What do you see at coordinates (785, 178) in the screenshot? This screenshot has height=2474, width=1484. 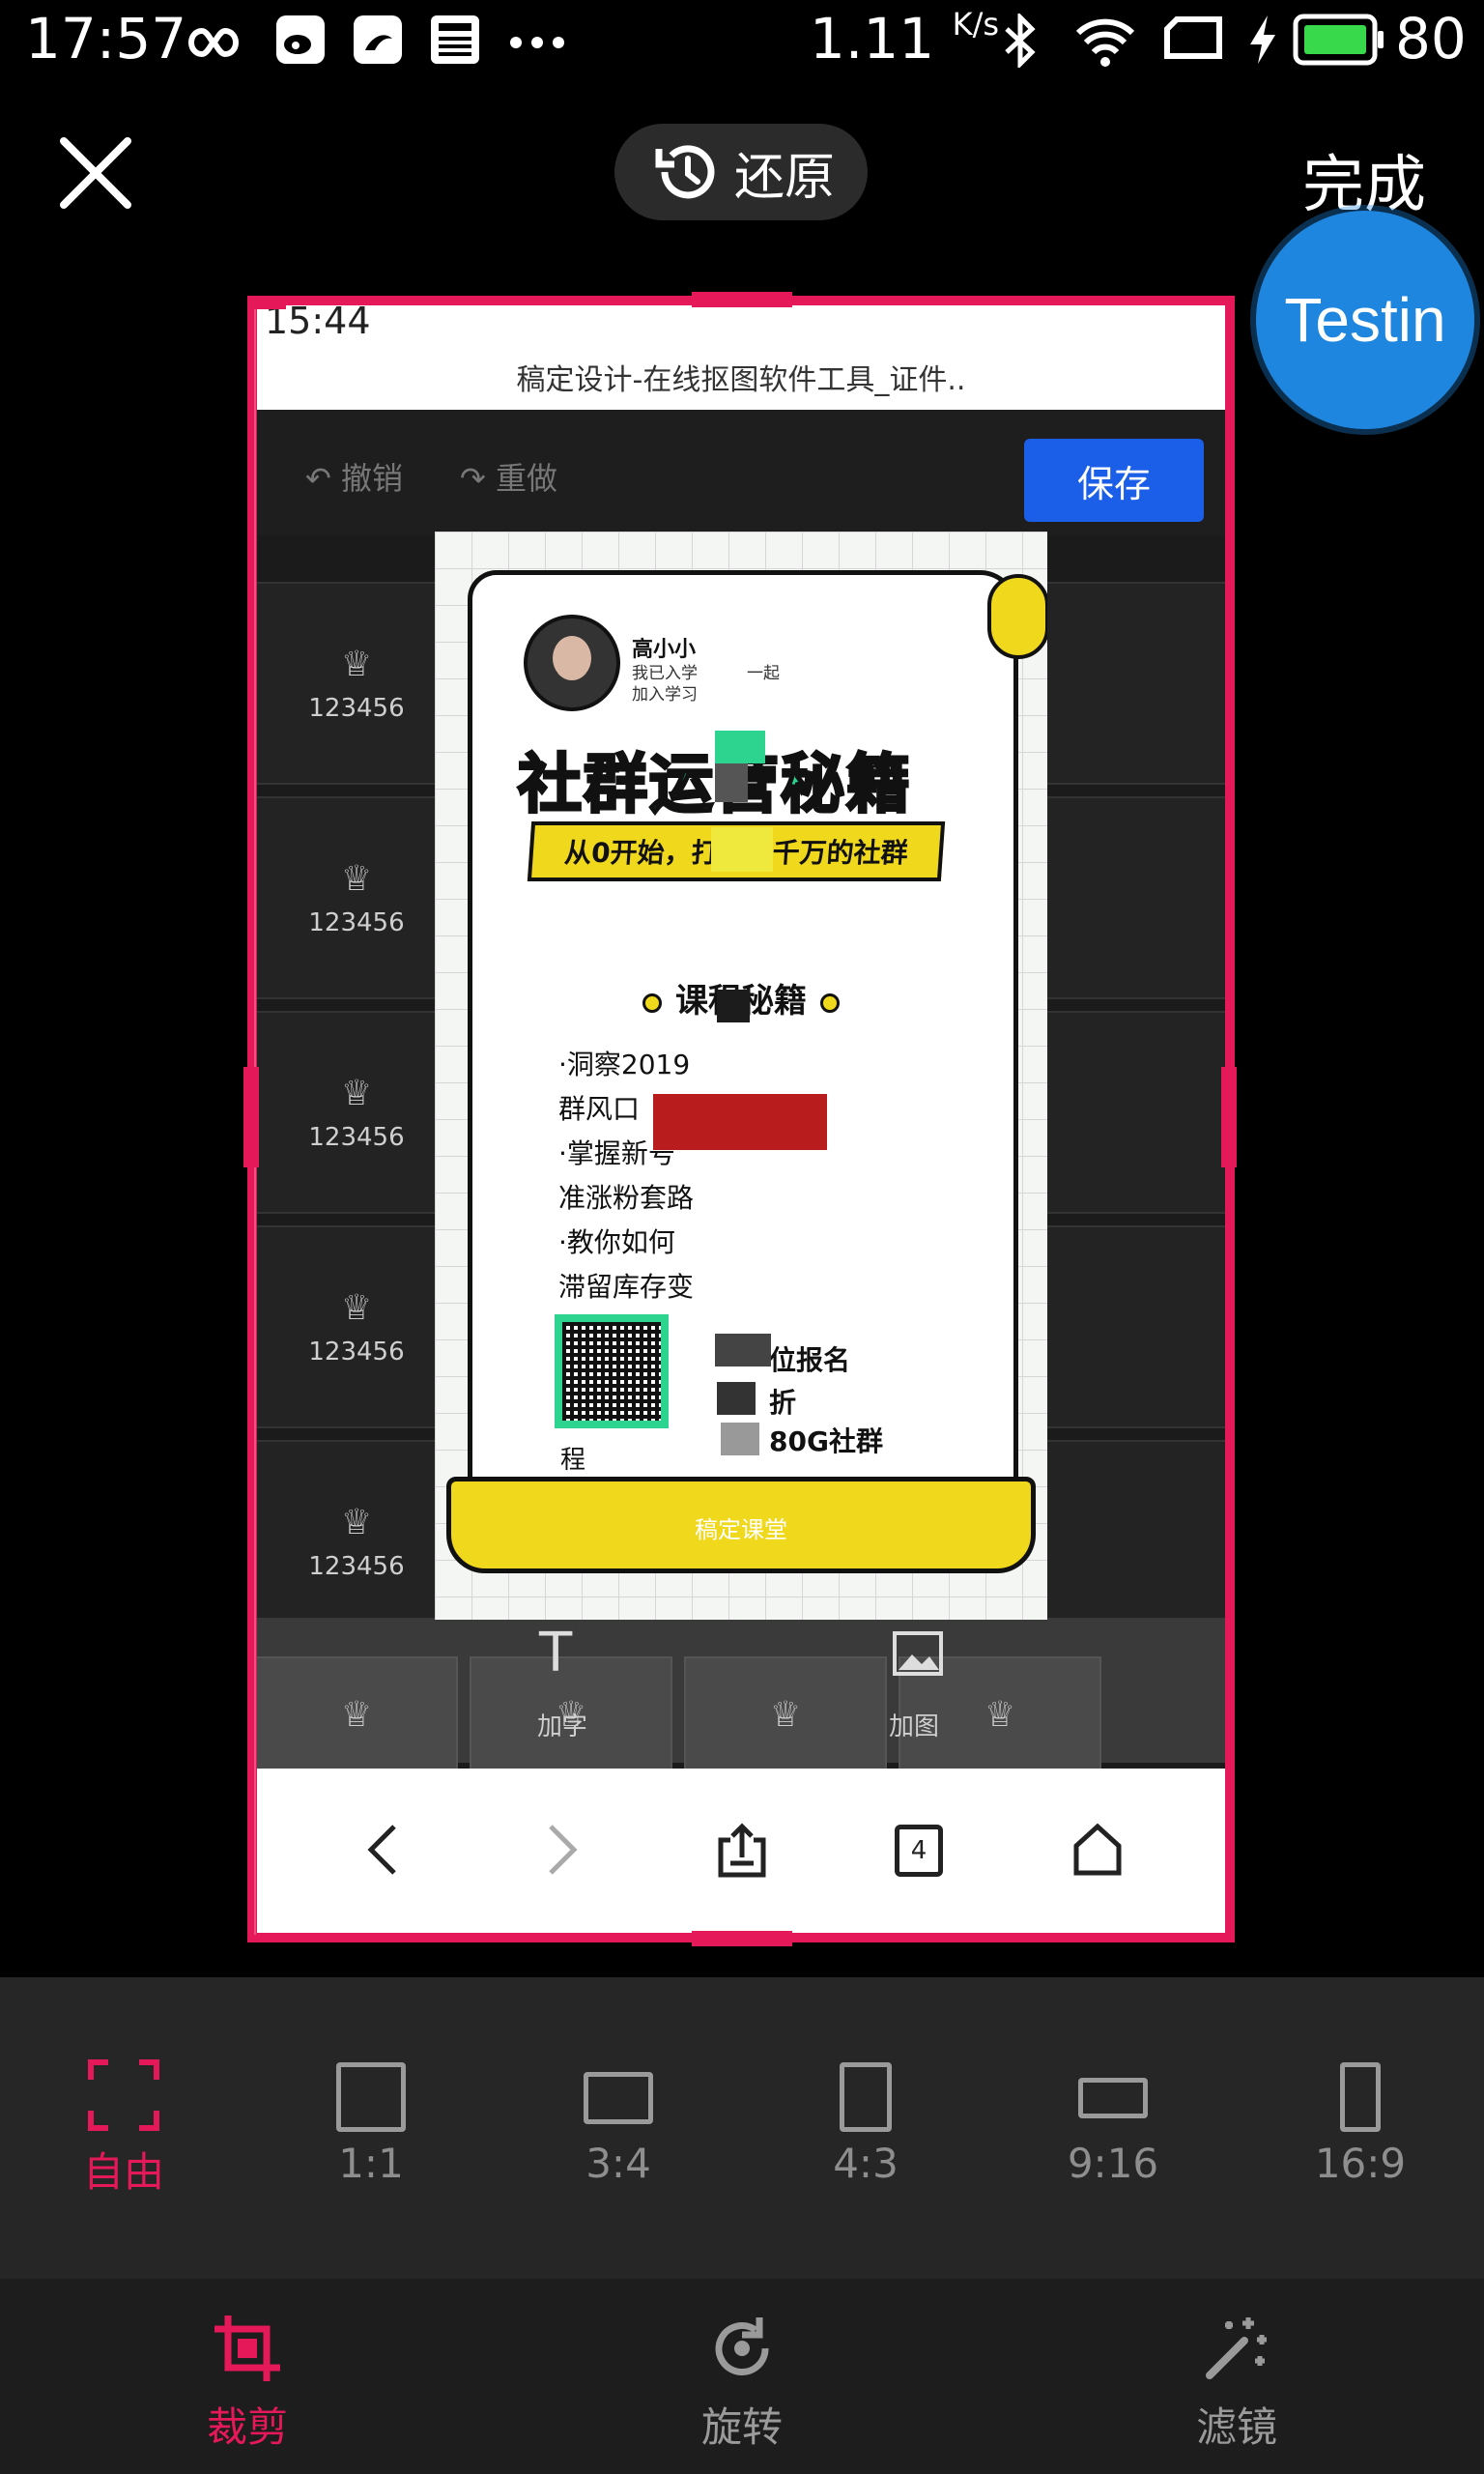 I see `restore-label: 还原` at bounding box center [785, 178].